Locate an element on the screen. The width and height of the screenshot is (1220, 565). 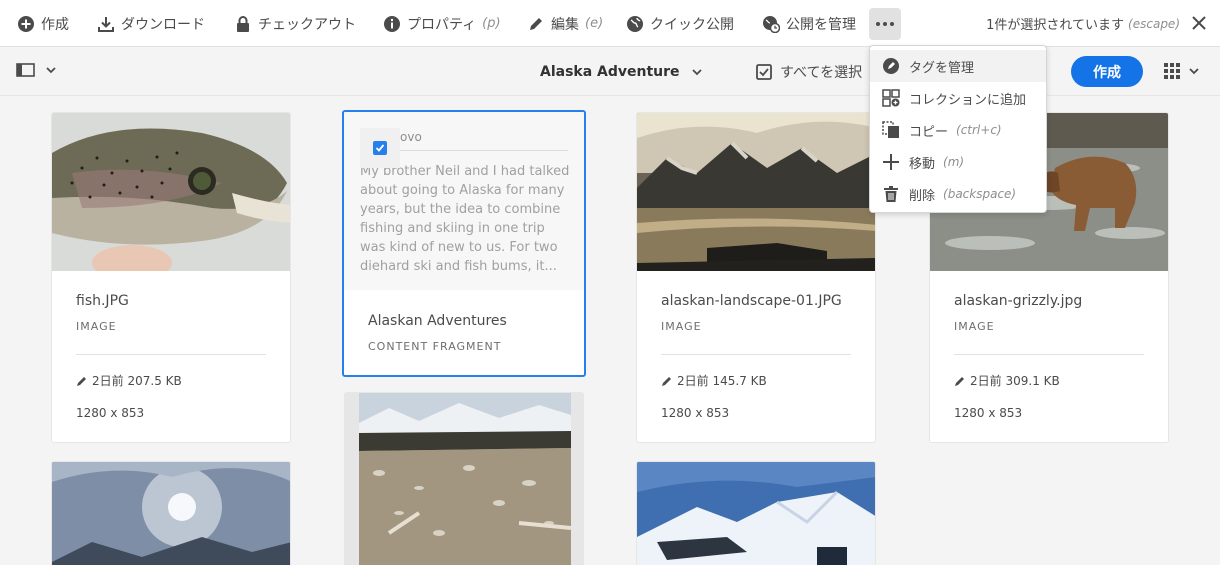
menu-item-manage-tags: タグを管理 is located at coordinates (958, 66).